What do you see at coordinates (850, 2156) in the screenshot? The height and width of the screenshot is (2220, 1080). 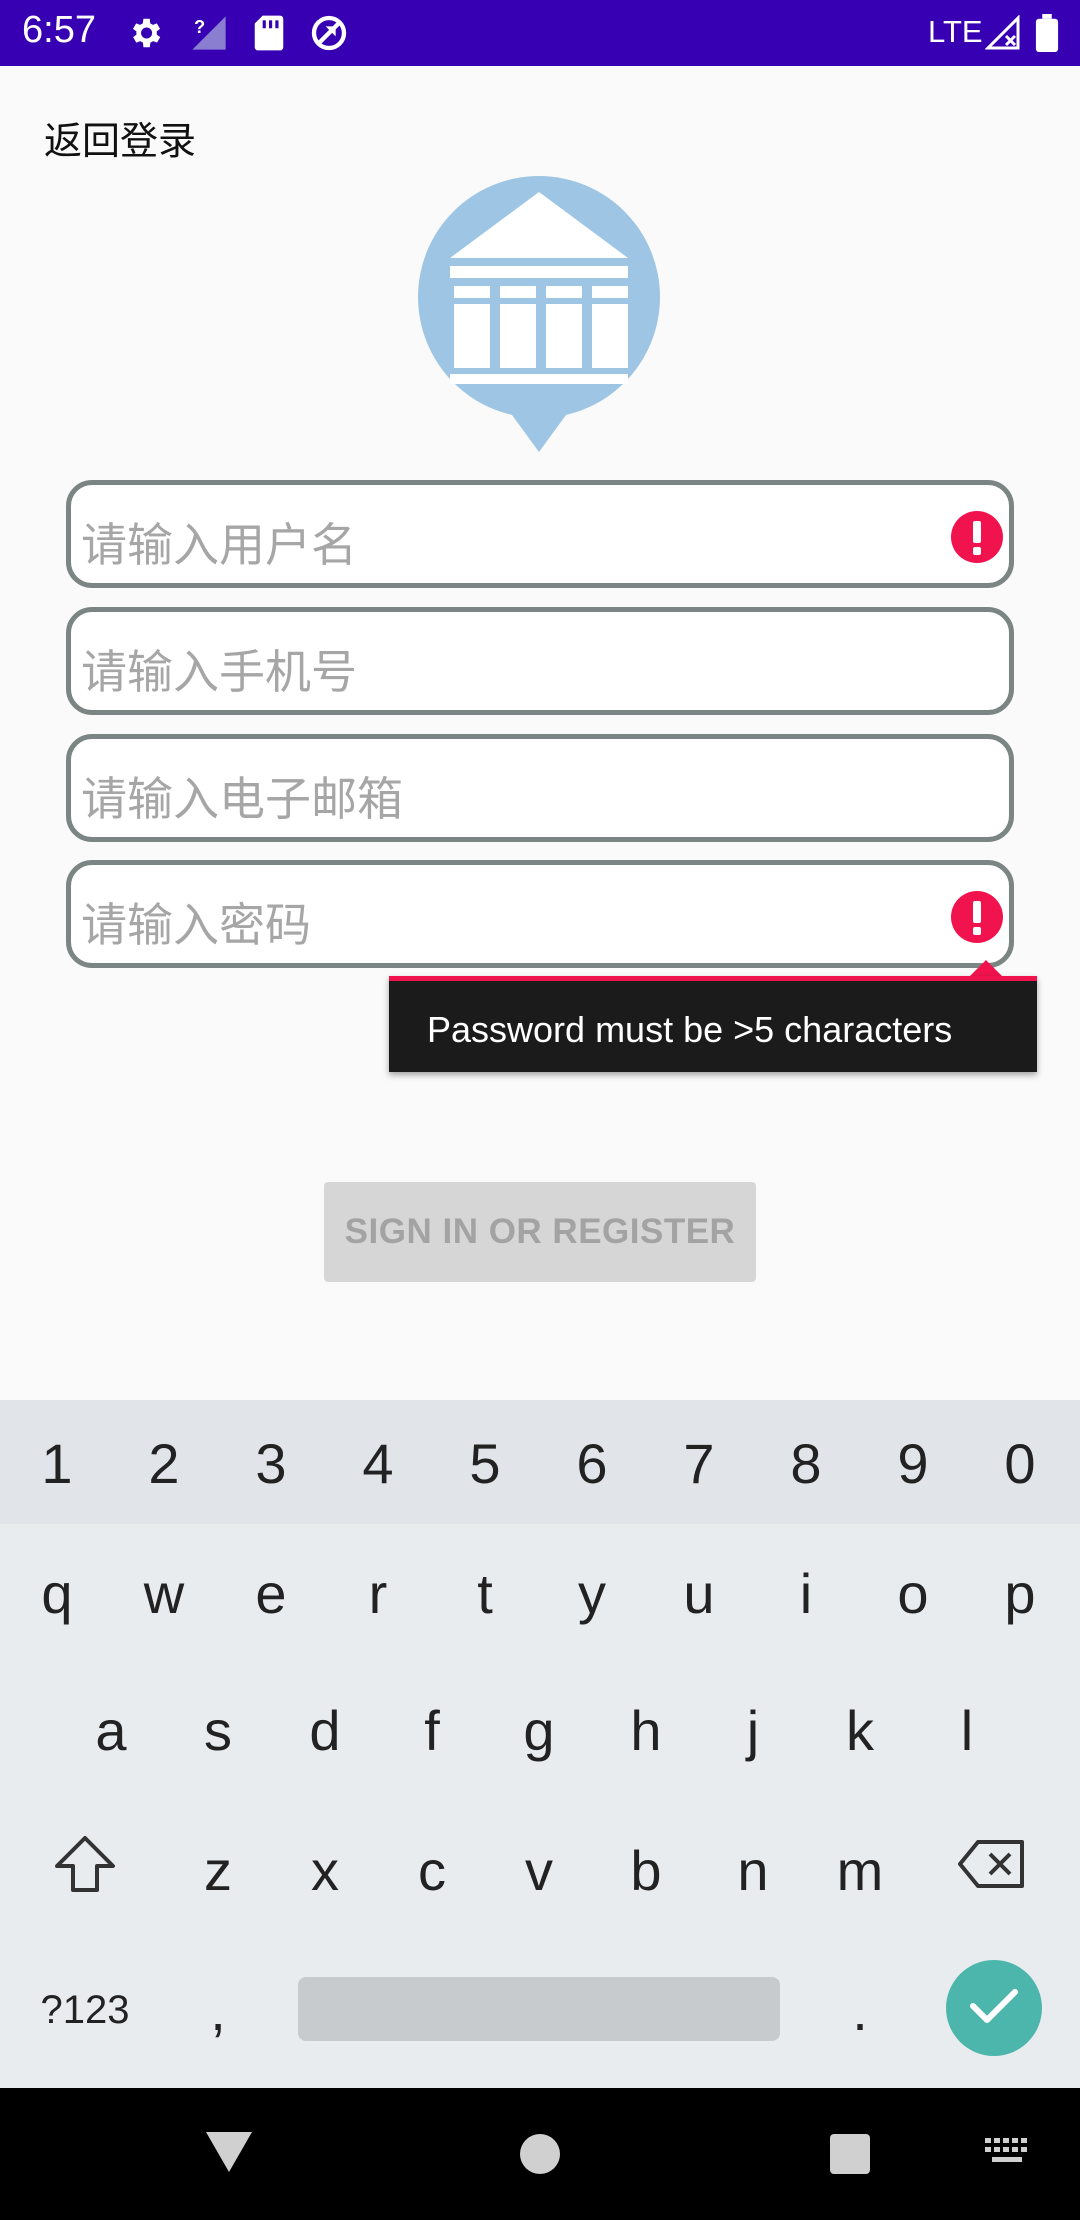 I see `recents-square-icon` at bounding box center [850, 2156].